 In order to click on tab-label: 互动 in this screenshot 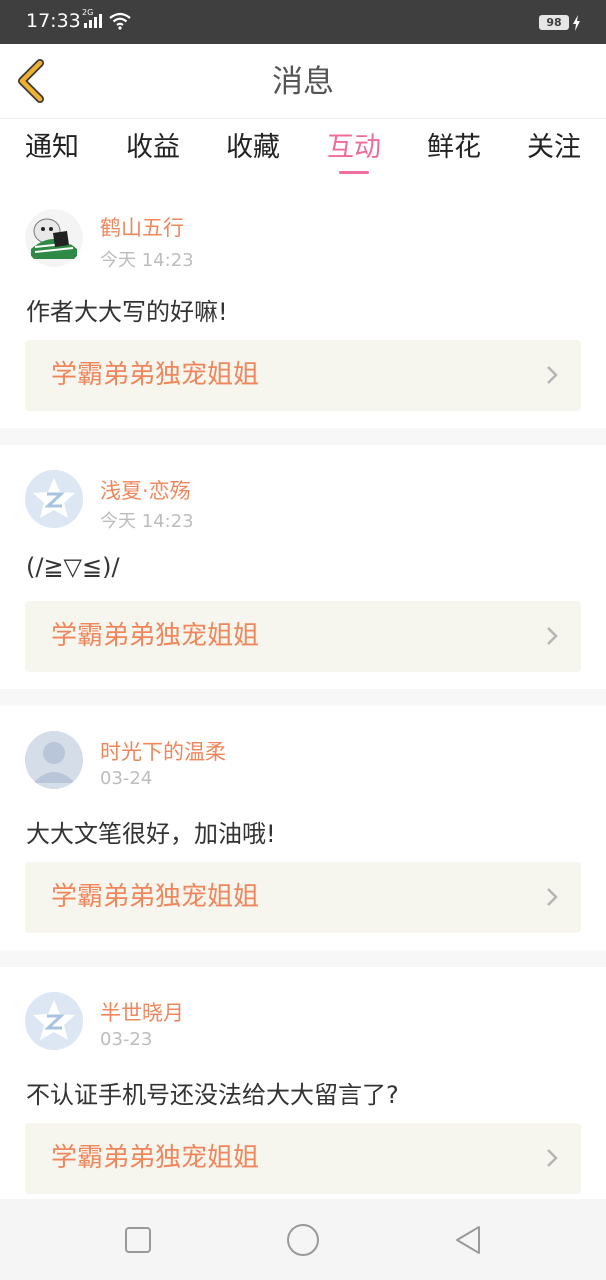, I will do `click(354, 147)`.